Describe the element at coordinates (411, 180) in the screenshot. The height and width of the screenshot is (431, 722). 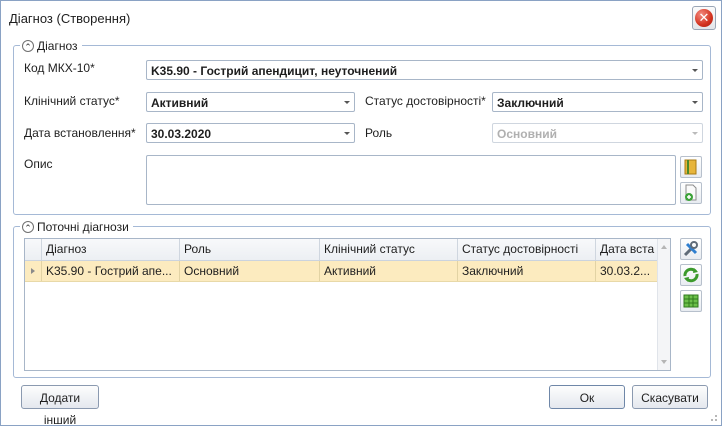
I see `description-textarea` at that location.